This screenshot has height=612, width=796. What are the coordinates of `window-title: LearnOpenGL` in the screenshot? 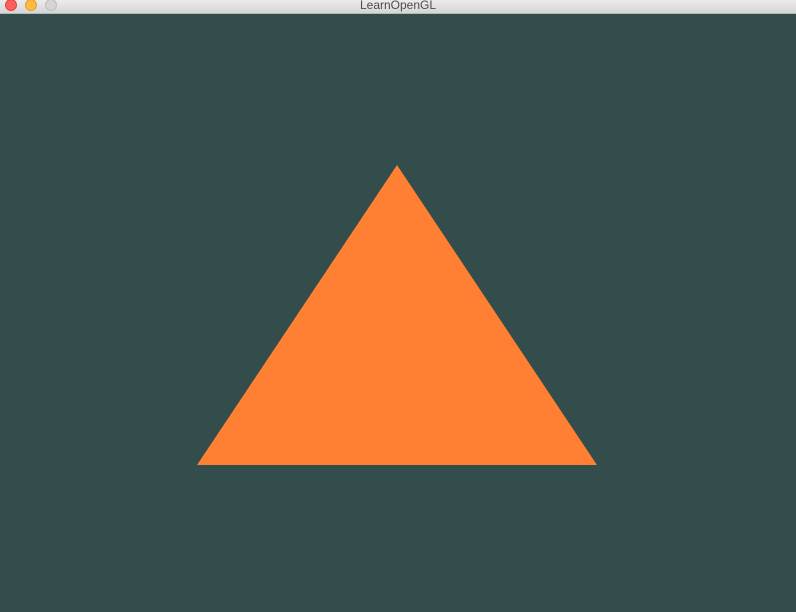 It's located at (398, 6).